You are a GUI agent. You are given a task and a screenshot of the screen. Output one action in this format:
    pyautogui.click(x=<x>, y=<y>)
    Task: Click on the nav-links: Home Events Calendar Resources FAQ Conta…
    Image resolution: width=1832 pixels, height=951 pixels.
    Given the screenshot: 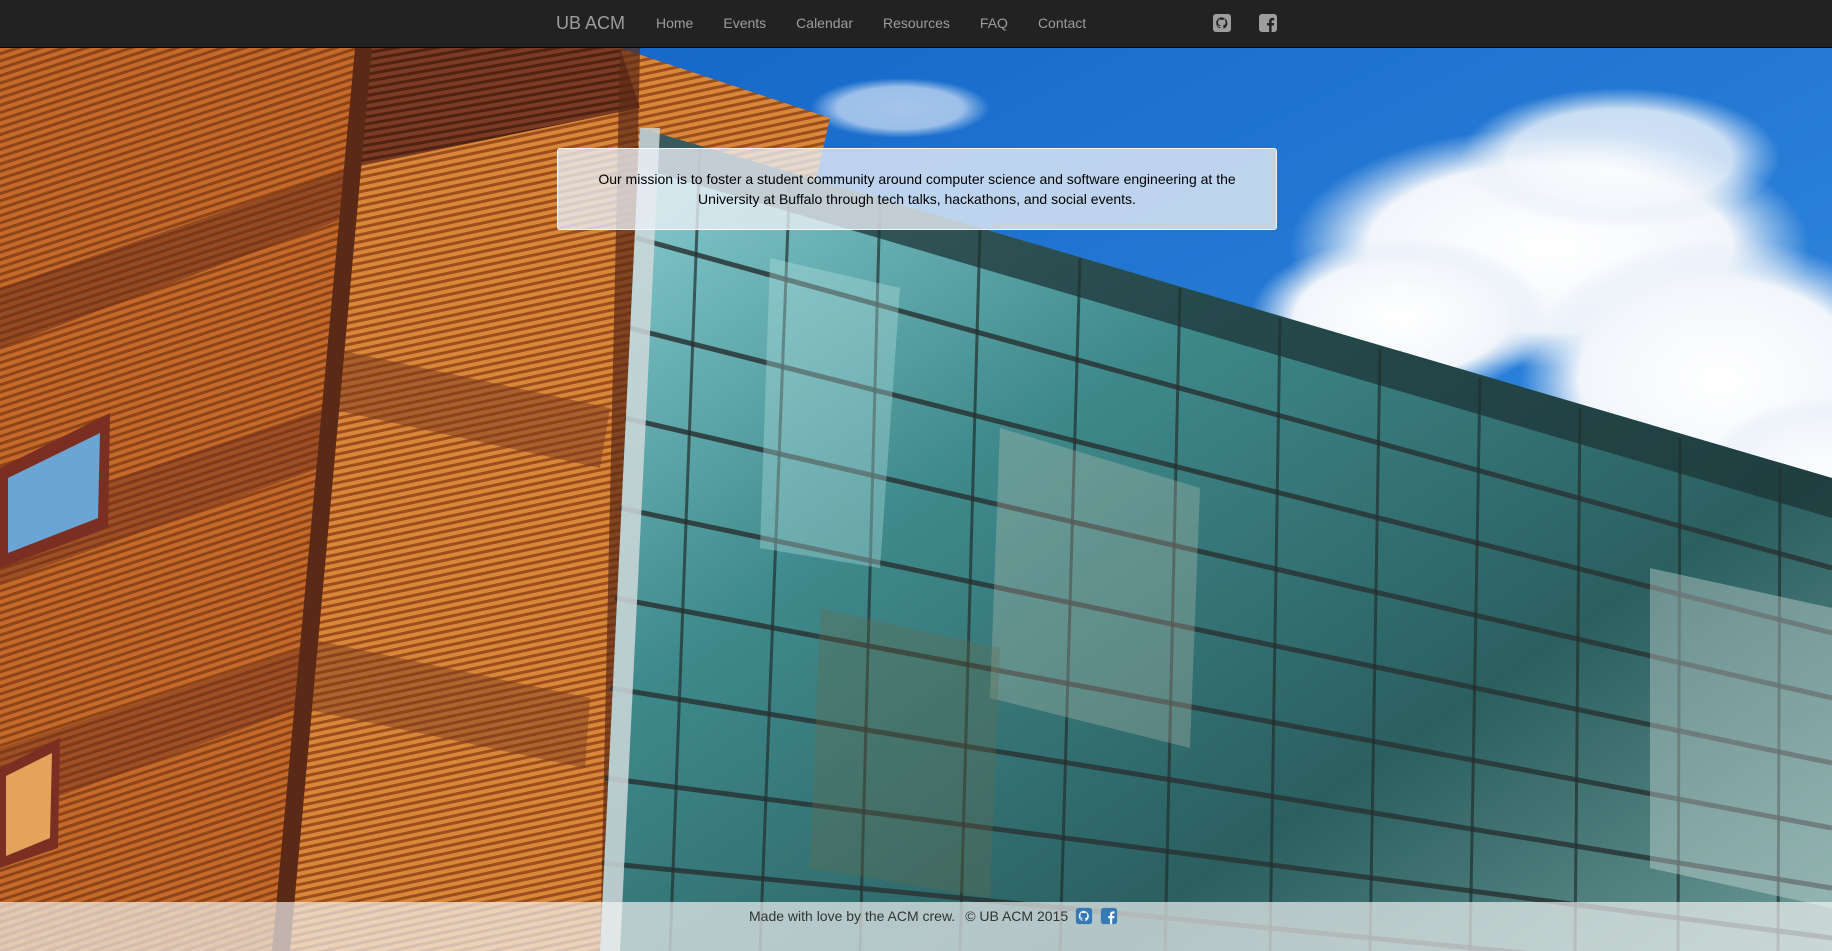 What is the action you would take?
    pyautogui.click(x=871, y=24)
    